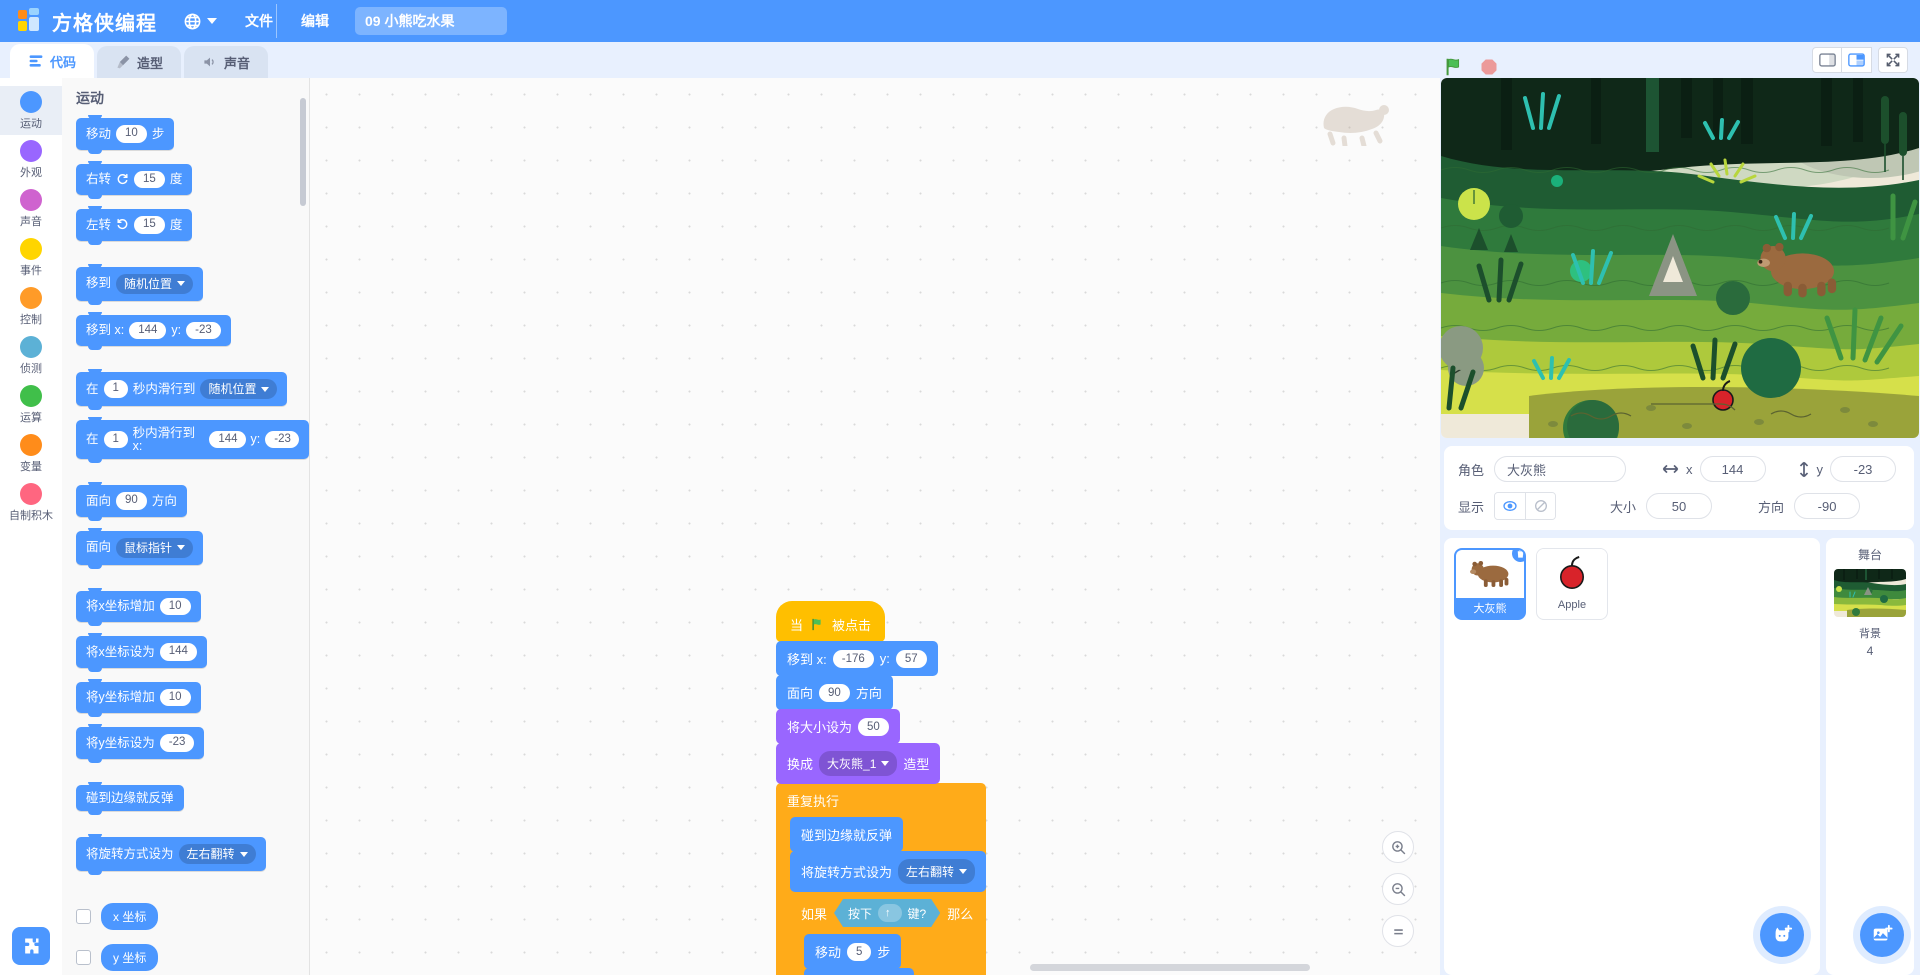 Image resolution: width=1920 pixels, height=975 pixels. I want to click on zoom-reset-button, so click(1398, 931).